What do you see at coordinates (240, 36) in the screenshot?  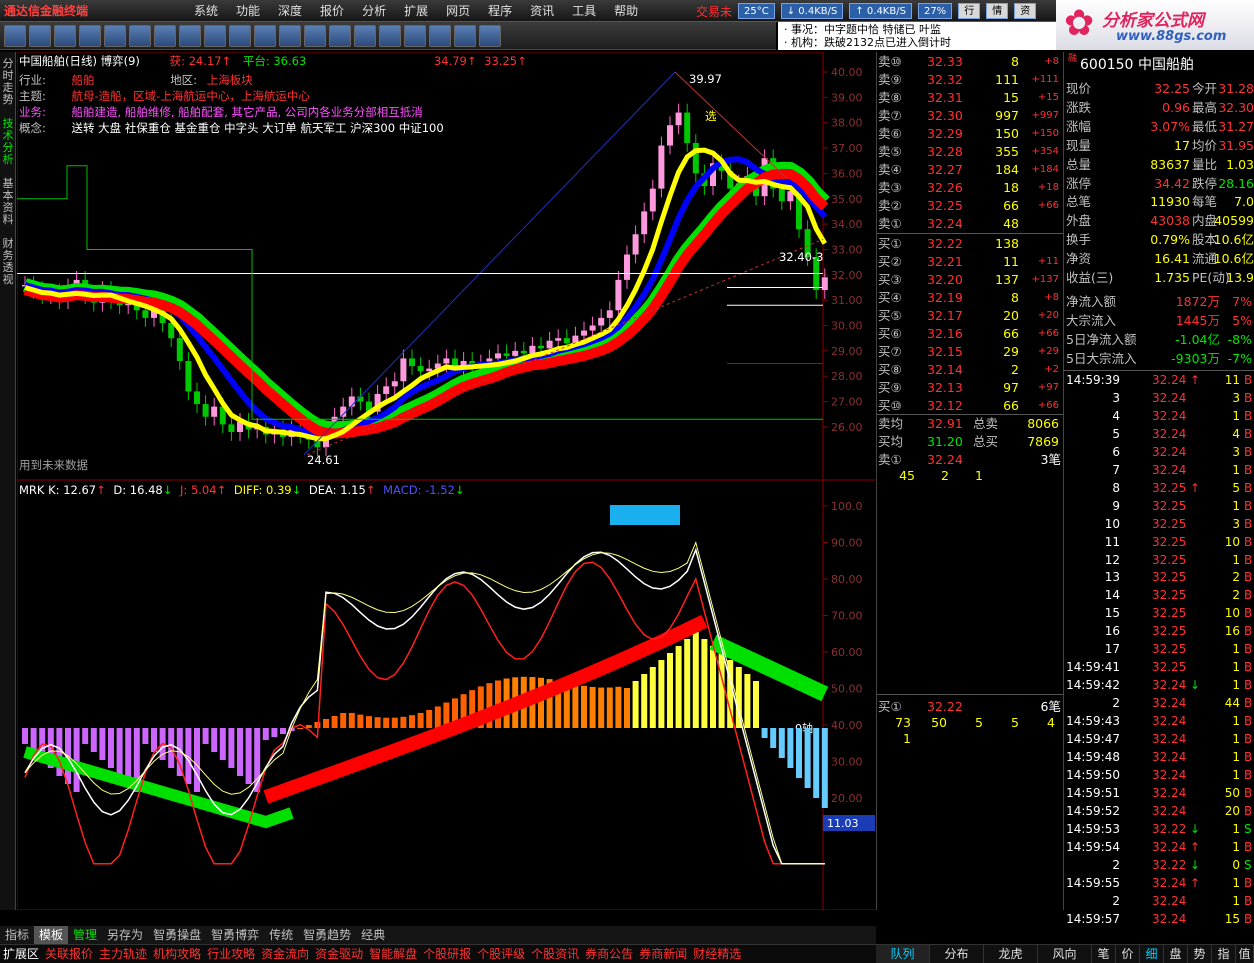 I see `news-icon` at bounding box center [240, 36].